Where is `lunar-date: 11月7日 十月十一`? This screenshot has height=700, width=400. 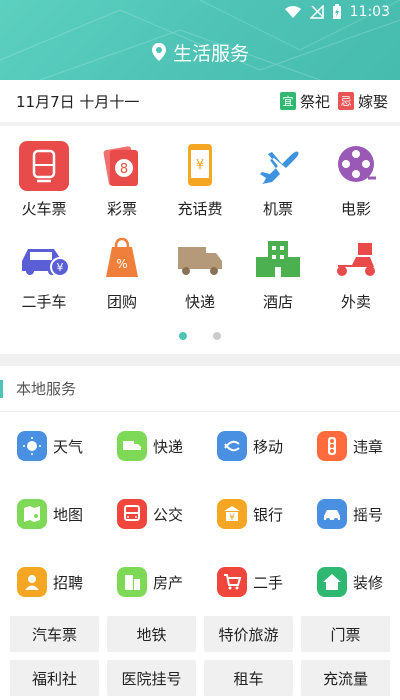 lunar-date: 11月7日 十月十一 is located at coordinates (78, 101).